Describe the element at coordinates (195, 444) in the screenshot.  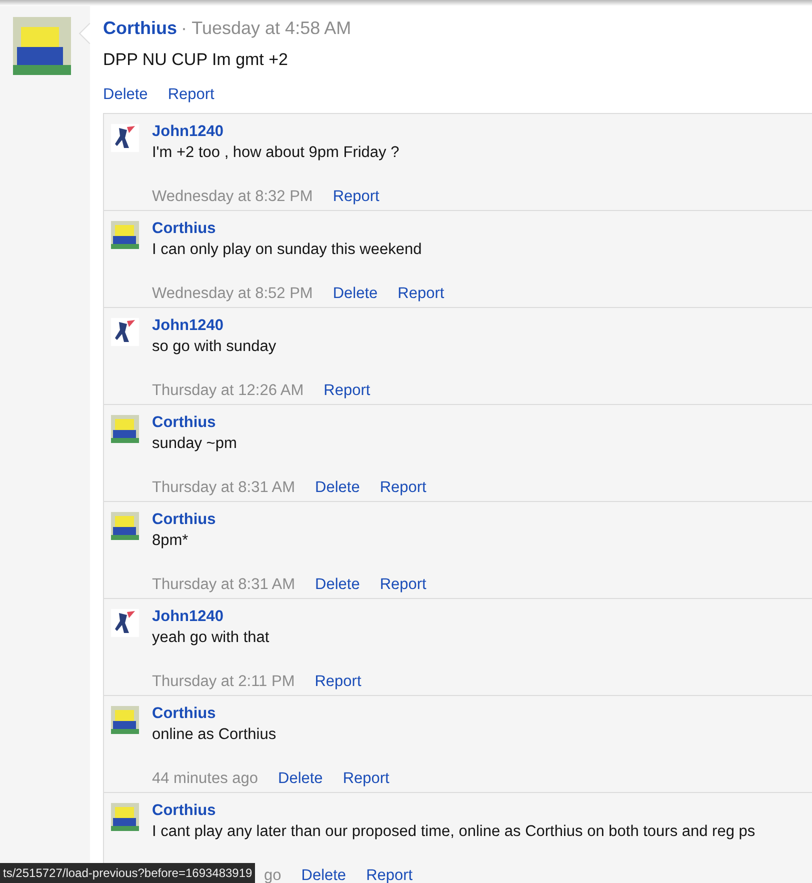
I see `reply-message: sunday ~pm` at that location.